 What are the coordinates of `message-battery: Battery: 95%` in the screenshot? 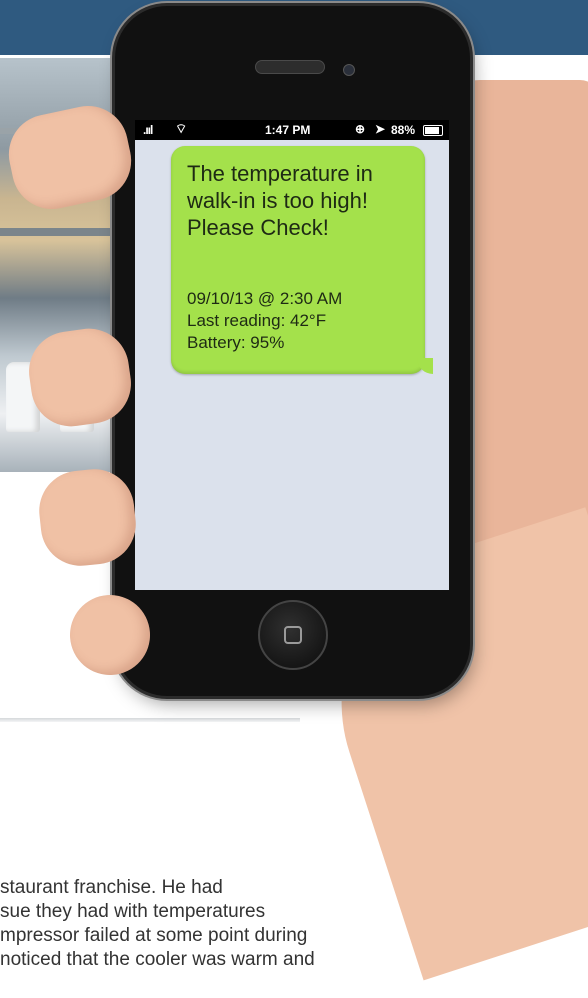 It's located at (236, 342).